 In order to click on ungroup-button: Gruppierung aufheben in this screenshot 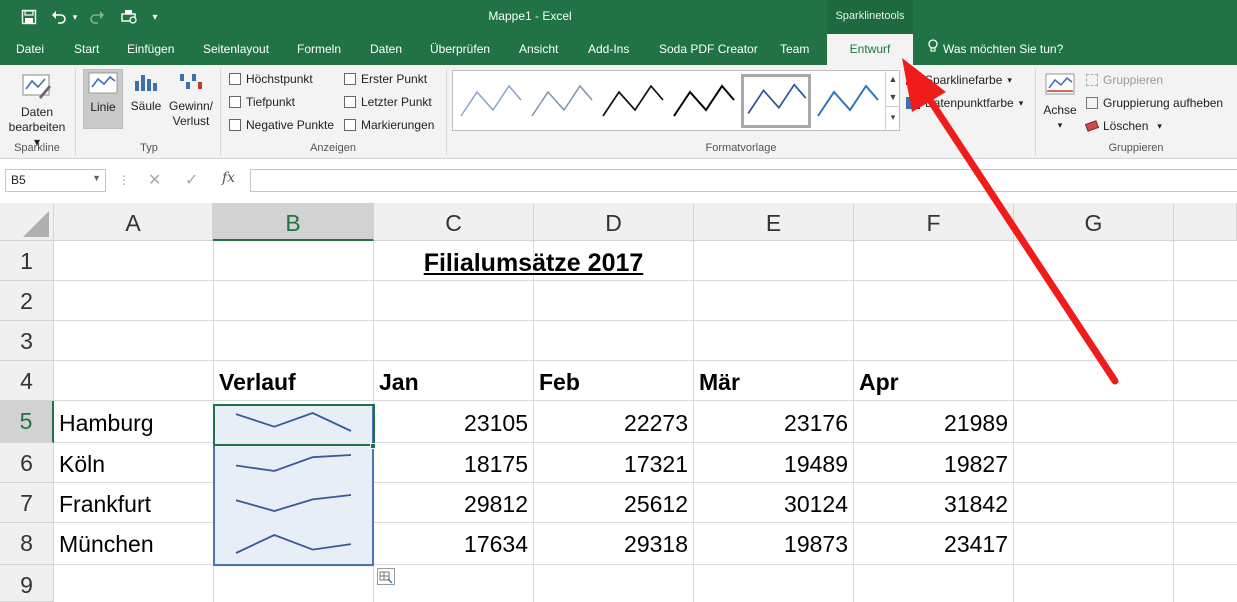, I will do `click(1154, 103)`.